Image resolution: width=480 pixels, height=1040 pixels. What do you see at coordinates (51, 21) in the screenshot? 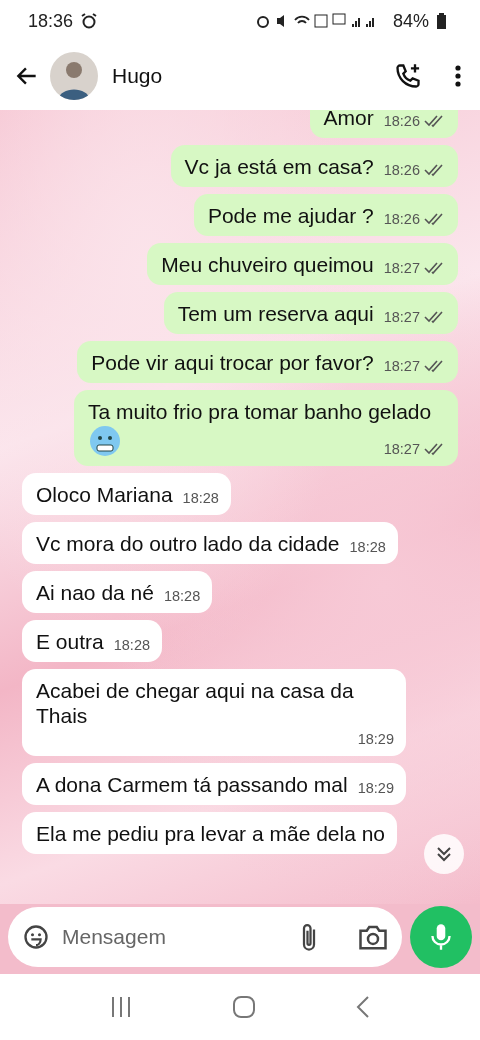
I see `status-time: 18:36` at bounding box center [51, 21].